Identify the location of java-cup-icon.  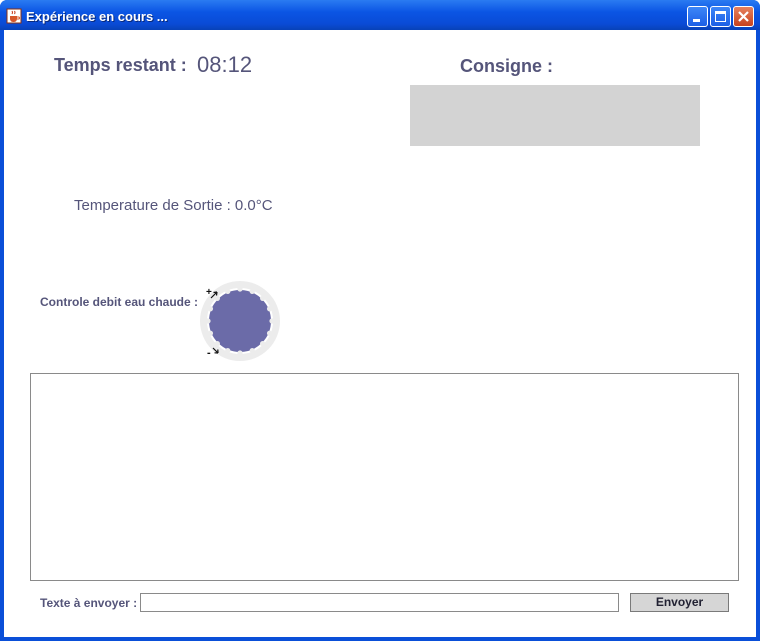
(14, 16).